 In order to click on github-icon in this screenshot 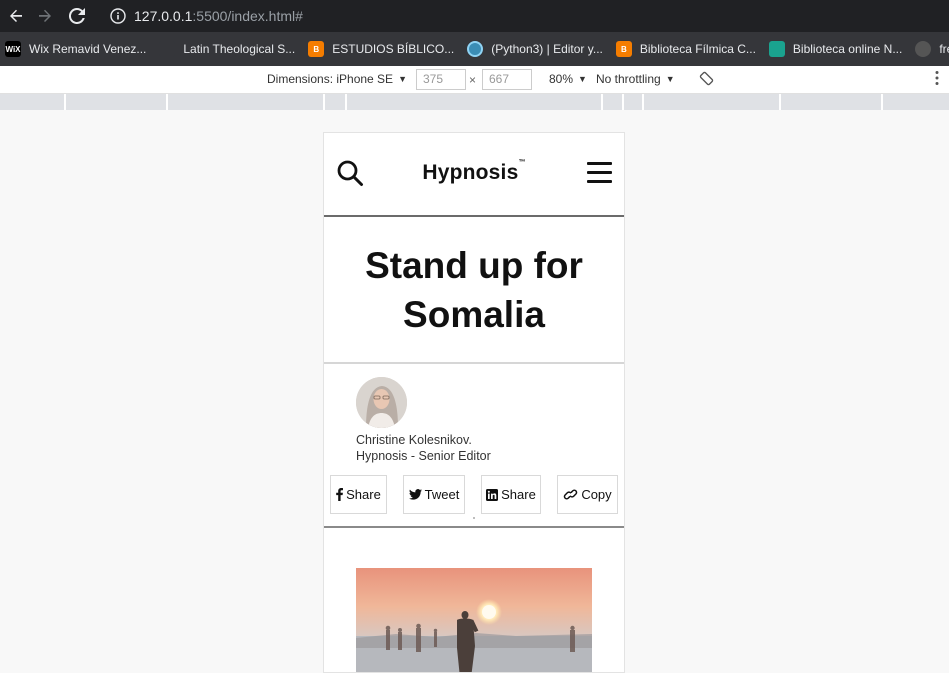, I will do `click(923, 49)`.